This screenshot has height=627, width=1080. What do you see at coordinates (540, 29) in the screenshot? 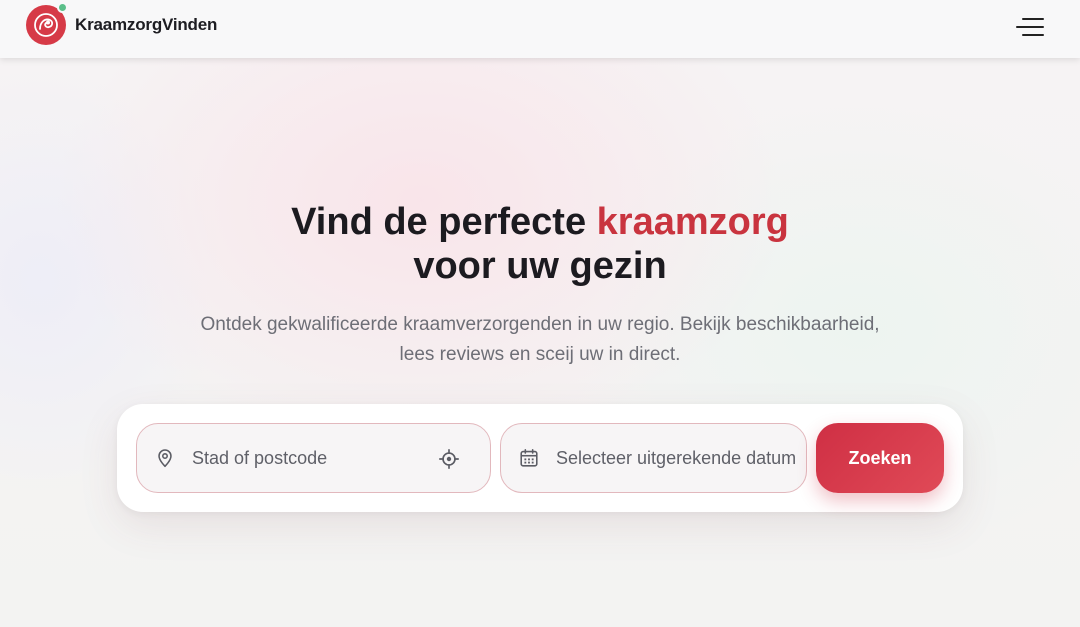
I see `site-header: KraamzorgVinden` at bounding box center [540, 29].